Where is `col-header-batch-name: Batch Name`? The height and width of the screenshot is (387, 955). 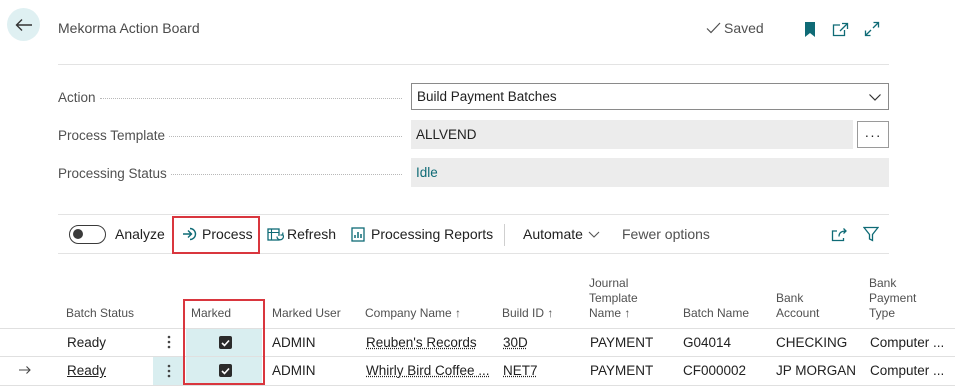
col-header-batch-name: Batch Name is located at coordinates (716, 313).